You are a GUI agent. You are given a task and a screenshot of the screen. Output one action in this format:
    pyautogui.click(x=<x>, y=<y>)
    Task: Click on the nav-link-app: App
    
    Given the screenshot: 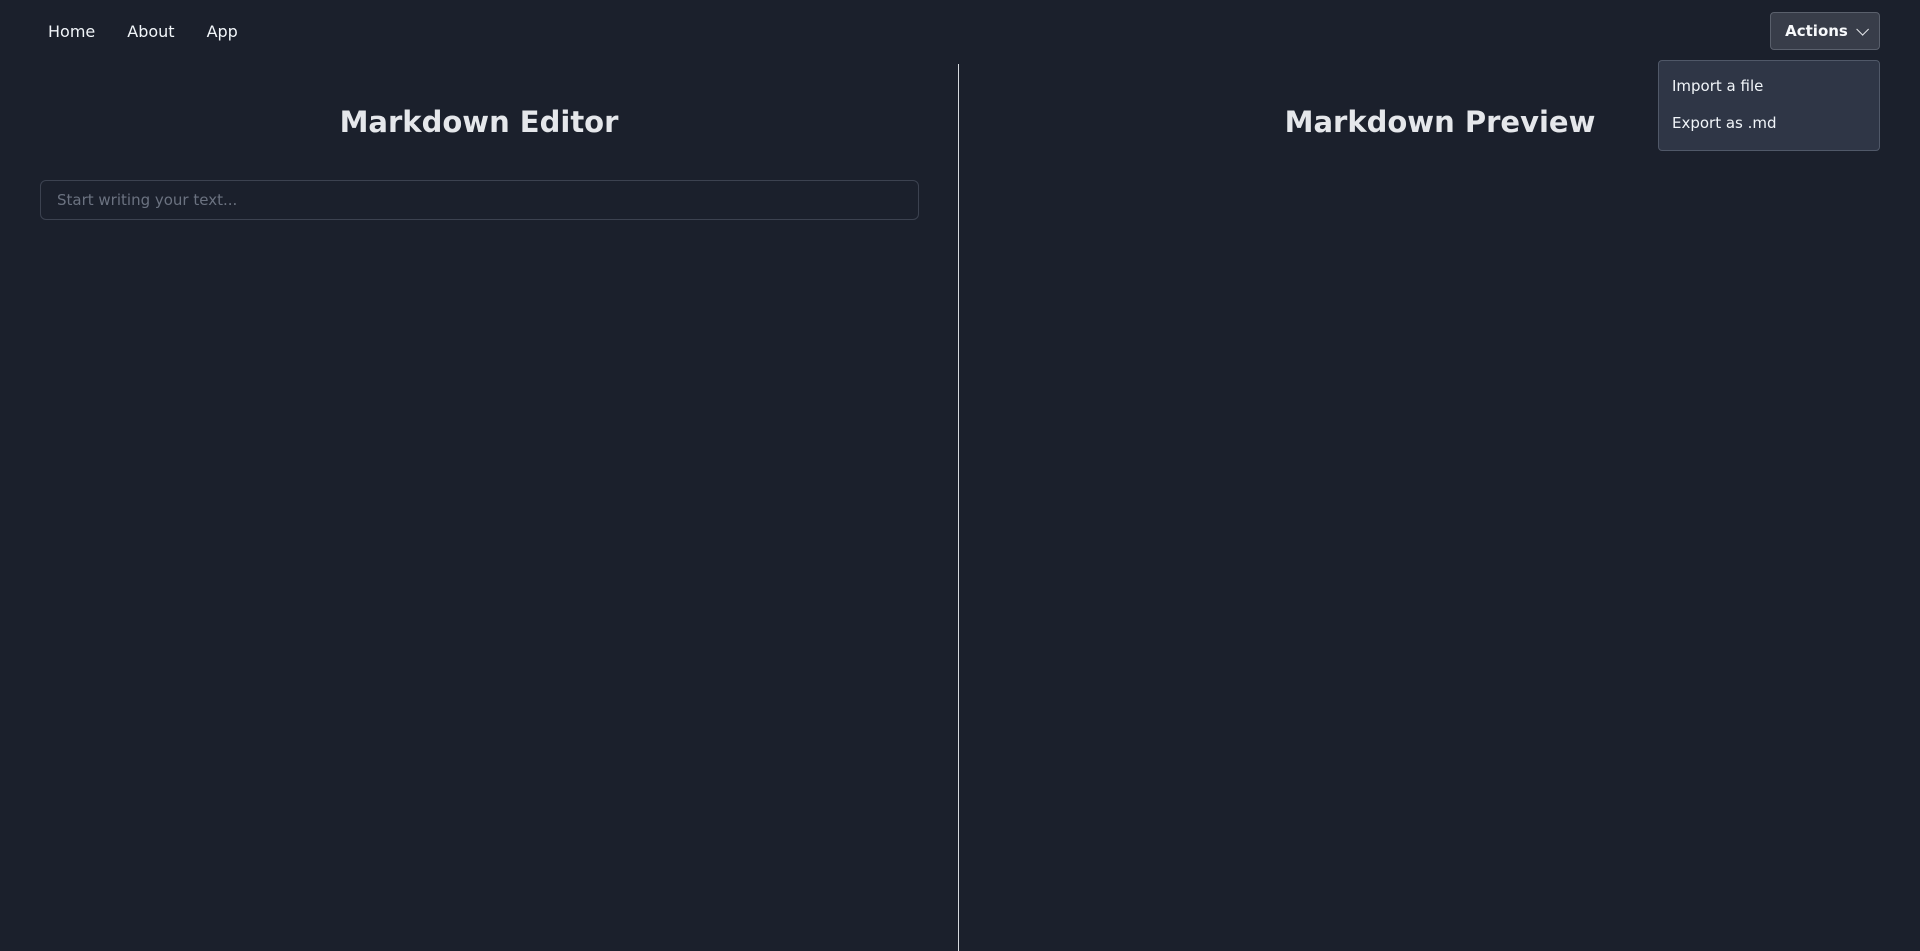 What is the action you would take?
    pyautogui.click(x=222, y=31)
    